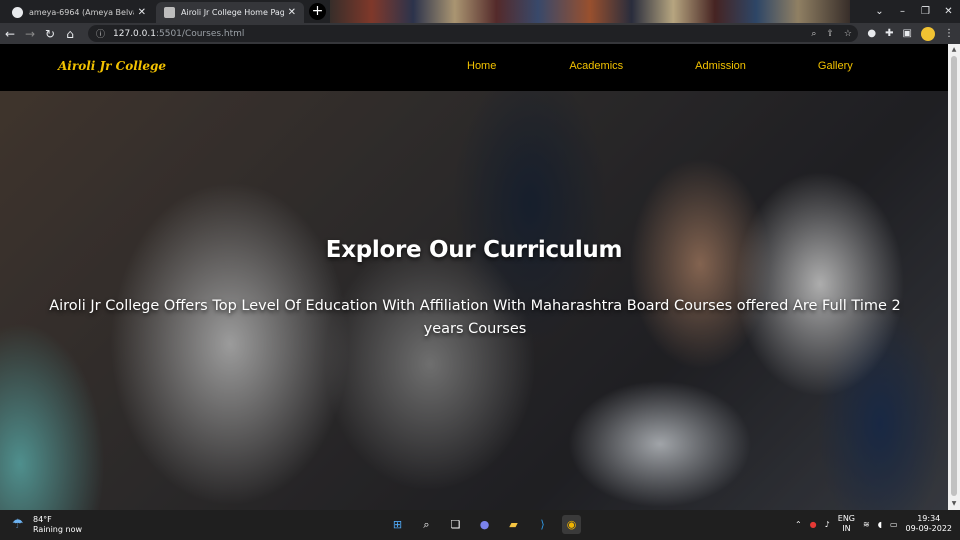 This screenshot has height=540, width=960. Describe the element at coordinates (10, 34) in the screenshot. I see `back-icon: ←` at that location.